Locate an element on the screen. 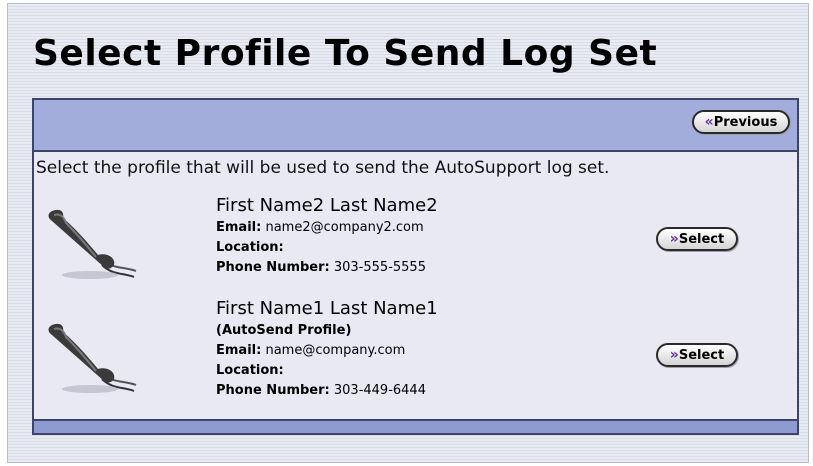 The height and width of the screenshot is (466, 813). profile-name: First Name2 Last Name2 is located at coordinates (327, 205).